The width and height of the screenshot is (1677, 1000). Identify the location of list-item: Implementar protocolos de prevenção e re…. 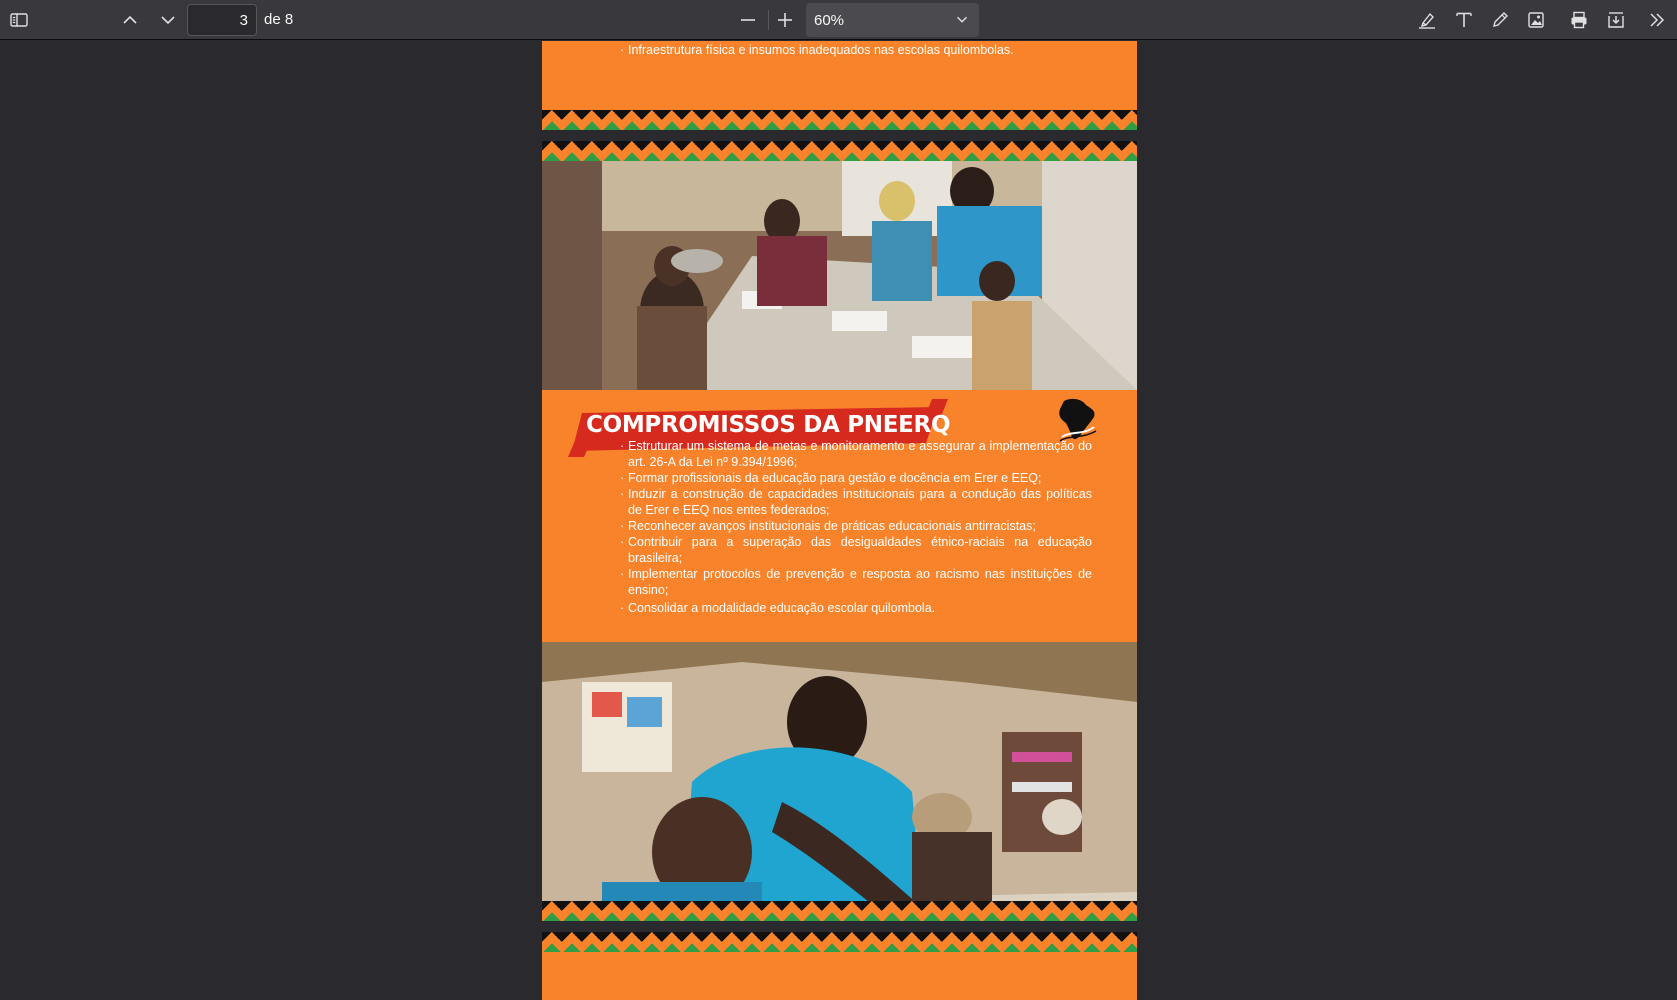
(856, 582).